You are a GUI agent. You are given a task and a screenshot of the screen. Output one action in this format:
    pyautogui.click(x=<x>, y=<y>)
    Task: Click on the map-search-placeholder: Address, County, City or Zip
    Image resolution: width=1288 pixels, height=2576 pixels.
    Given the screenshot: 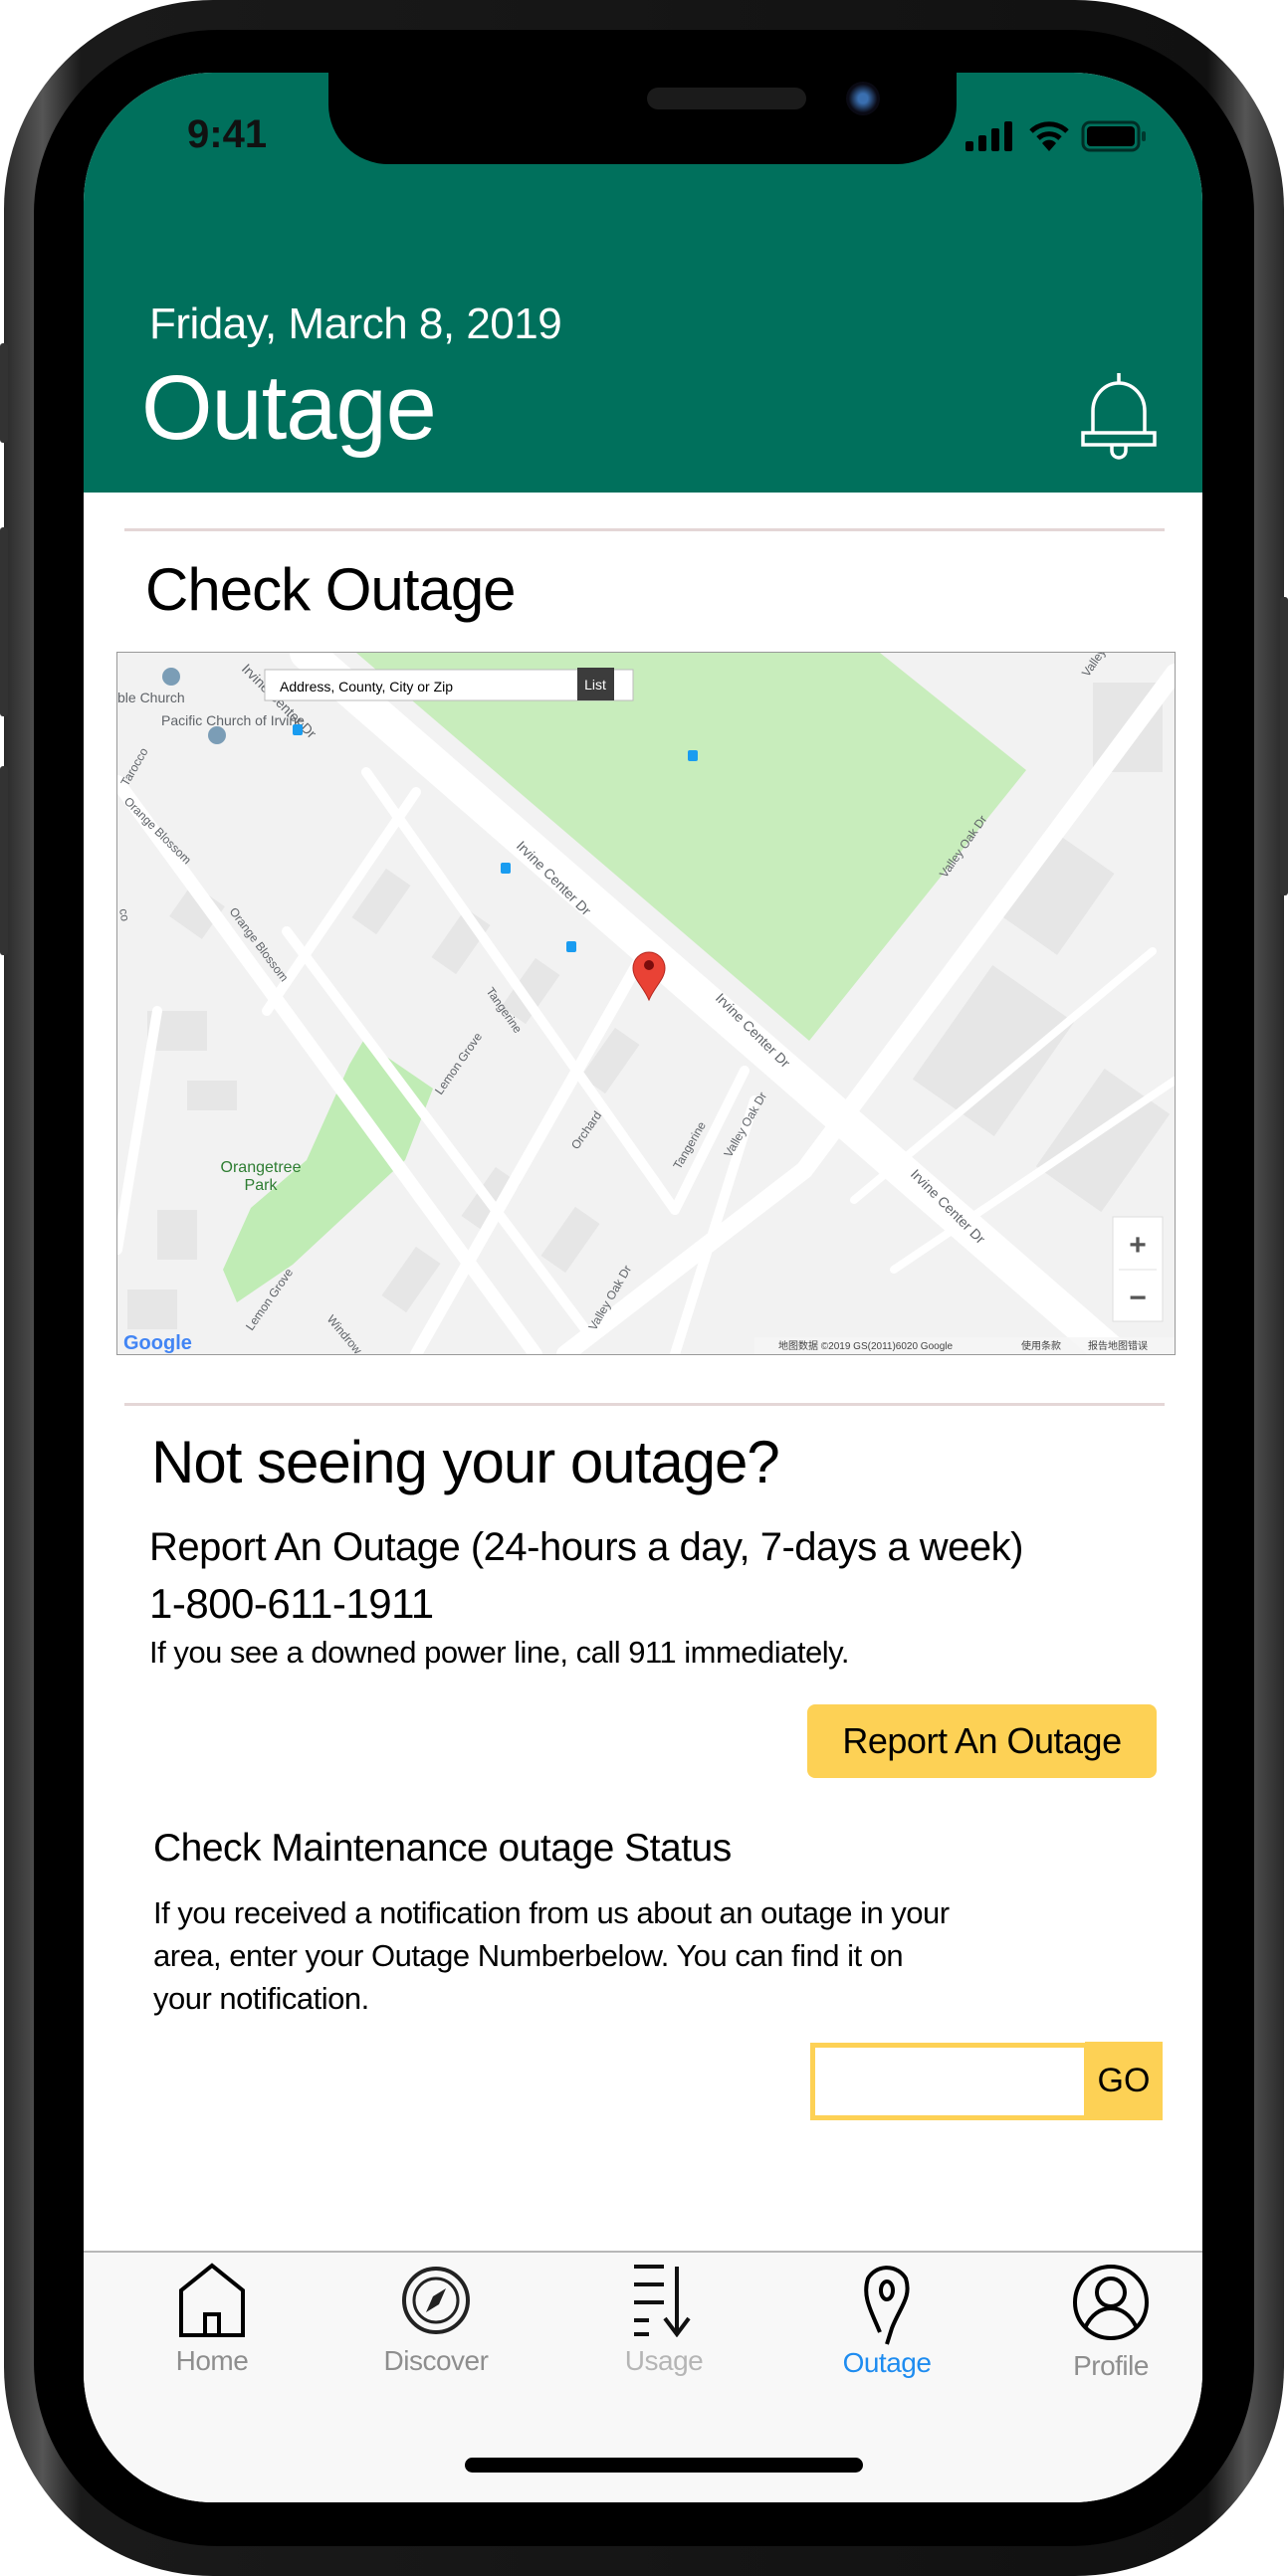 What is the action you would take?
    pyautogui.click(x=366, y=686)
    